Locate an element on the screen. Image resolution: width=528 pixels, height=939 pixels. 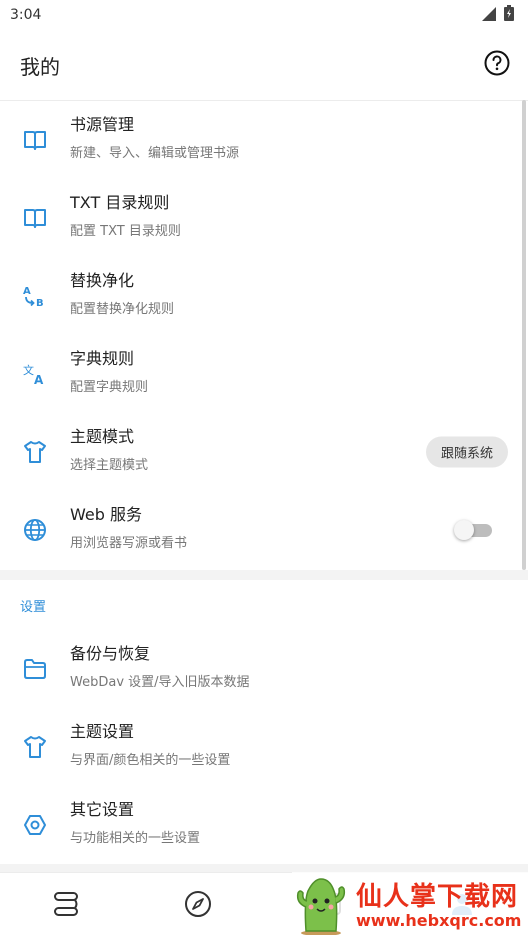
battery-icon is located at coordinates (509, 15).